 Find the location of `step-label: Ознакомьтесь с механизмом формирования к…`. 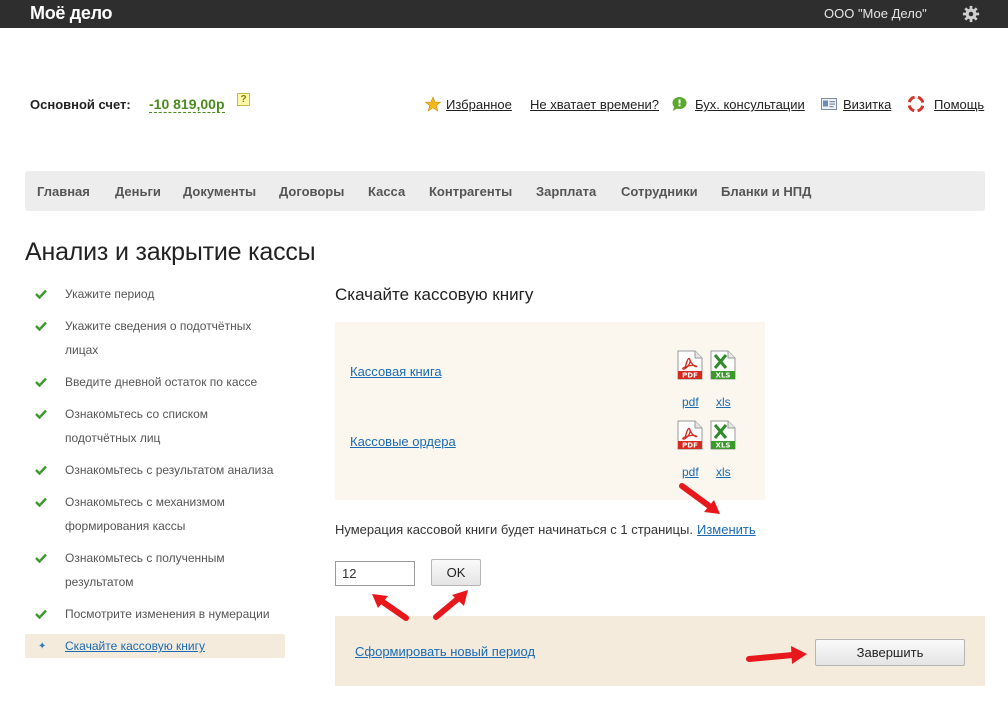

step-label: Ознакомьтесь с механизмом формирования к… is located at coordinates (145, 514).